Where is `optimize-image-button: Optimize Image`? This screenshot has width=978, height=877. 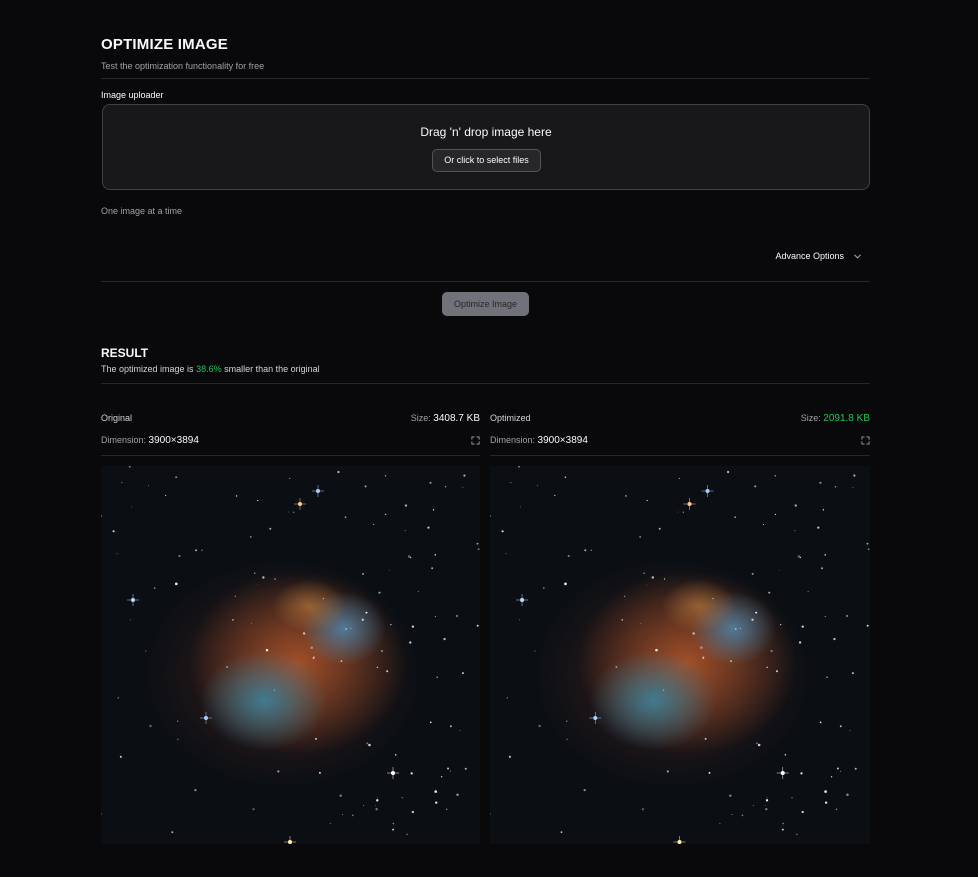
optimize-image-button: Optimize Image is located at coordinates (485, 304).